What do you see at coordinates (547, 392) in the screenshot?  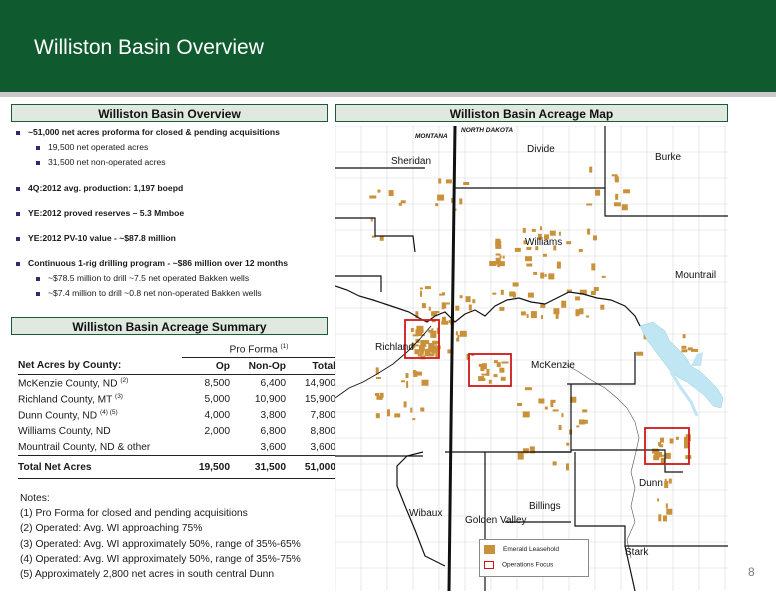 I see `operations-focus-boxes` at bounding box center [547, 392].